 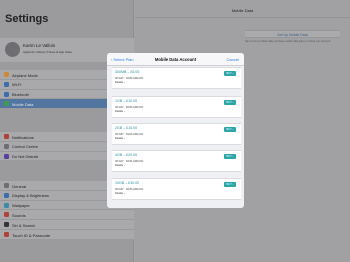 What do you see at coordinates (6, 234) in the screenshot?
I see `fingerprint-icon` at bounding box center [6, 234].